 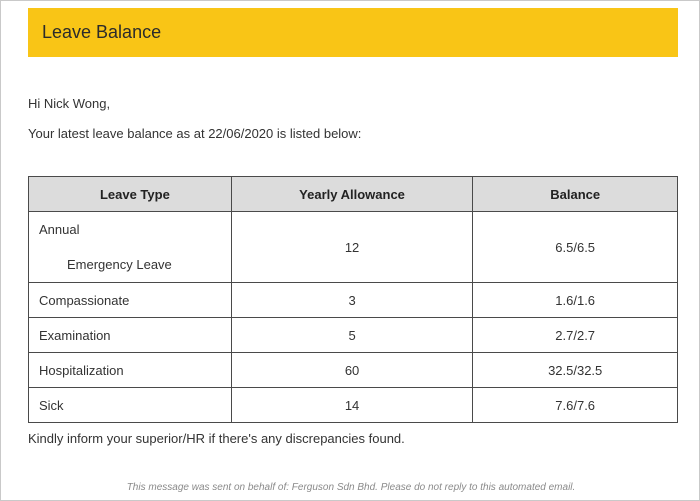 I want to click on allowance-value: 12, so click(x=352, y=247).